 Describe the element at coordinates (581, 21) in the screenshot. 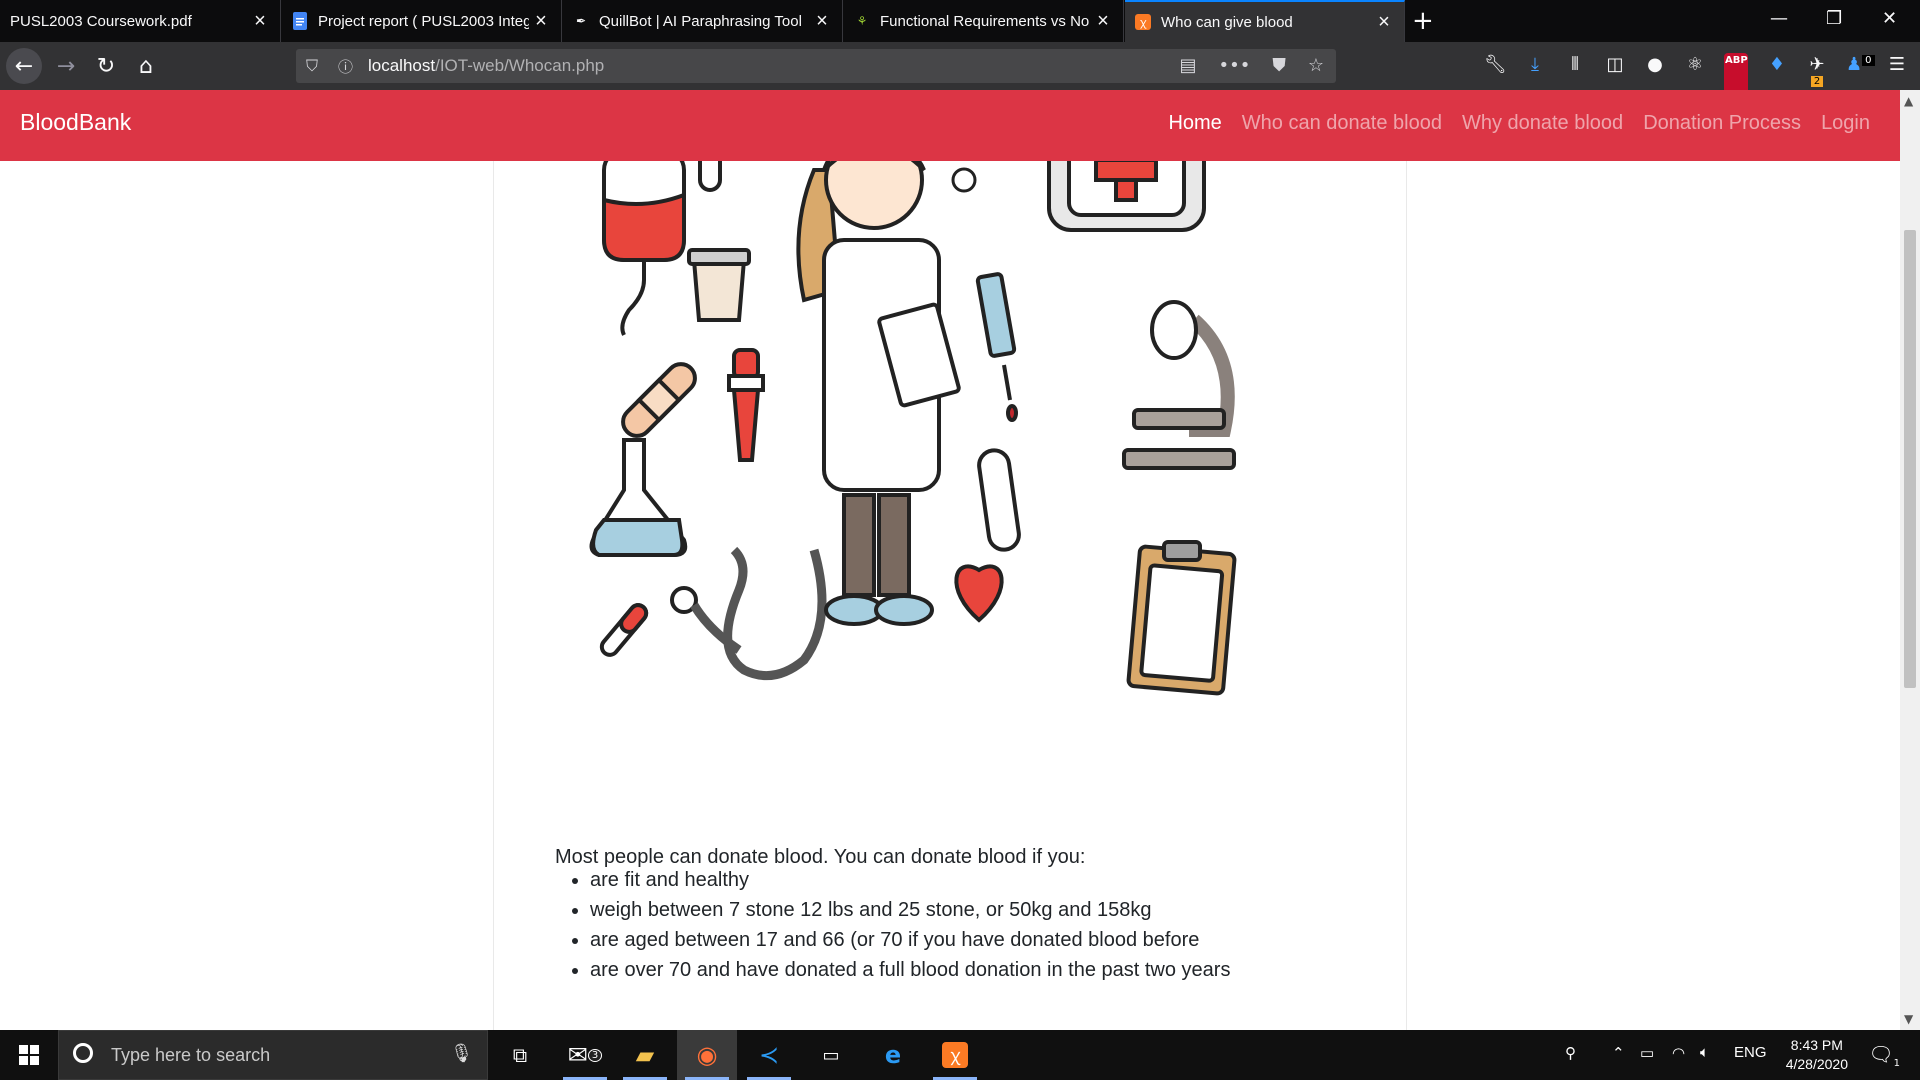

I see `quill-icon: ✒` at that location.